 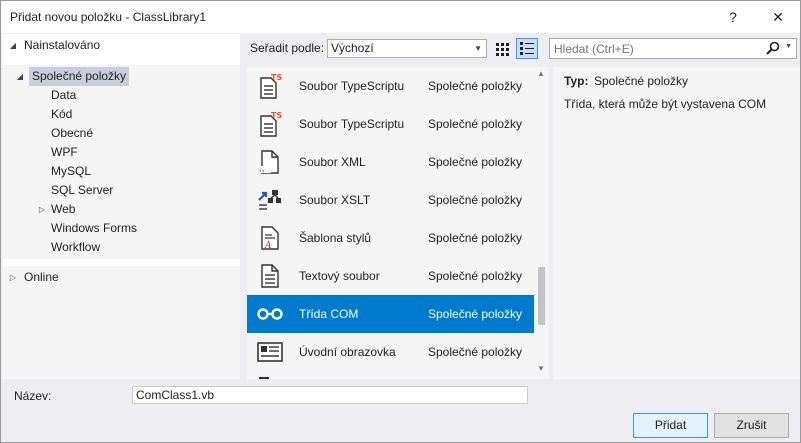 I want to click on tree-item-workflow: Workflow, so click(x=75, y=247).